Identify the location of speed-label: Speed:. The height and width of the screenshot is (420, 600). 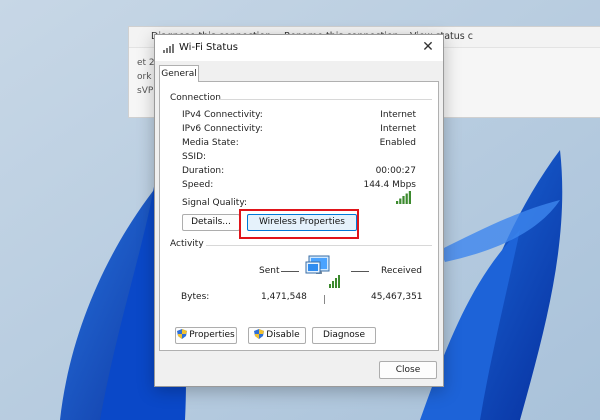
(198, 185).